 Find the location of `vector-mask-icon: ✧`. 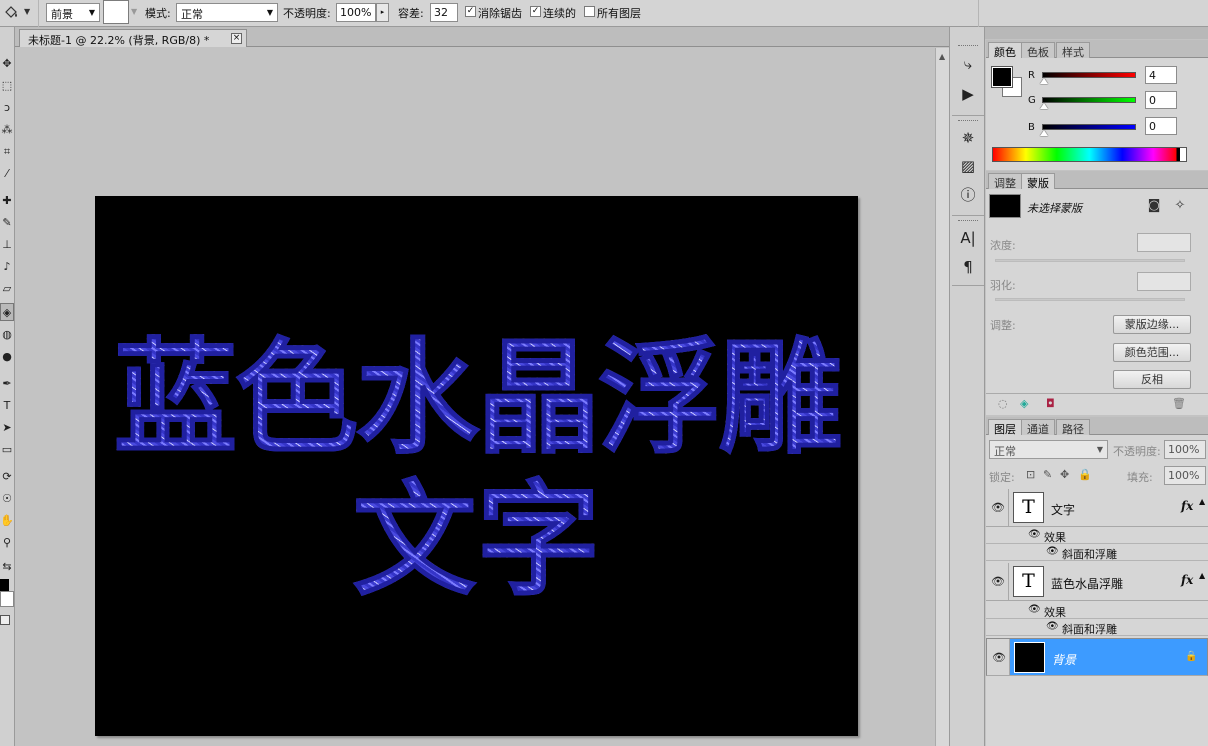

vector-mask-icon: ✧ is located at coordinates (1180, 206).